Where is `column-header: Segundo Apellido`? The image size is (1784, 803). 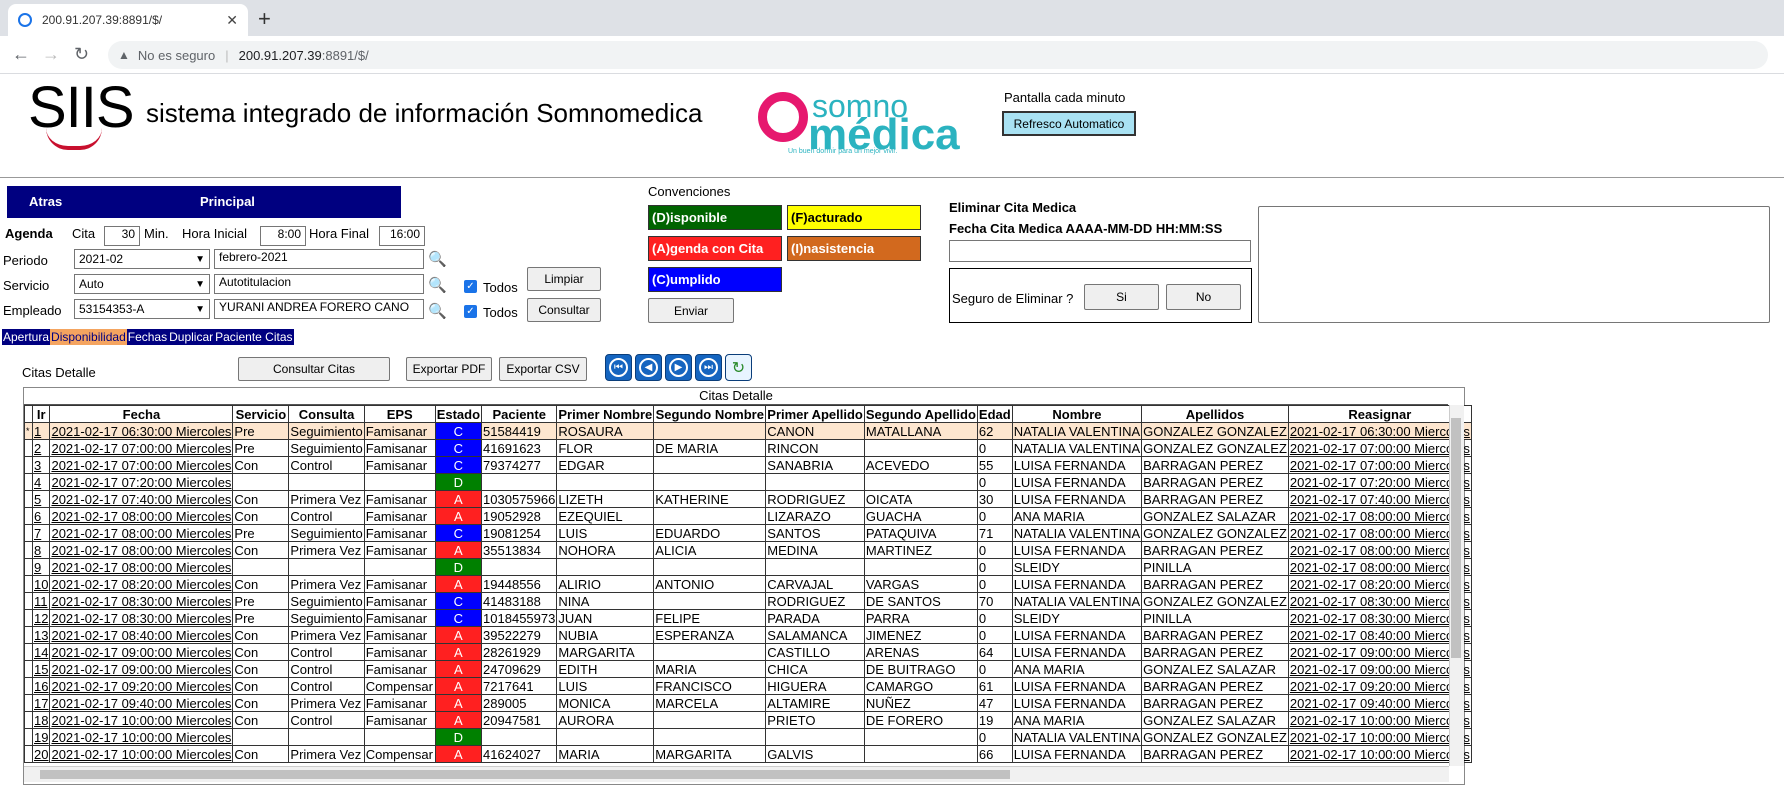
column-header: Segundo Apellido is located at coordinates (920, 414).